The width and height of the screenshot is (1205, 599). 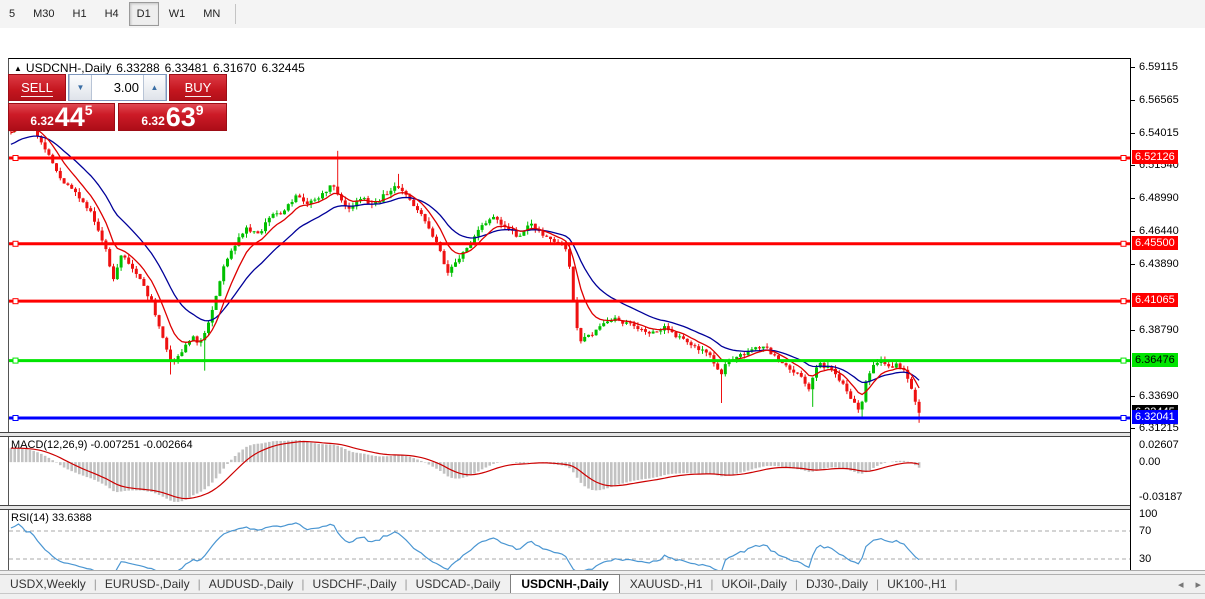 What do you see at coordinates (1158, 66) in the screenshot?
I see `price-tick-label: 6.59115` at bounding box center [1158, 66].